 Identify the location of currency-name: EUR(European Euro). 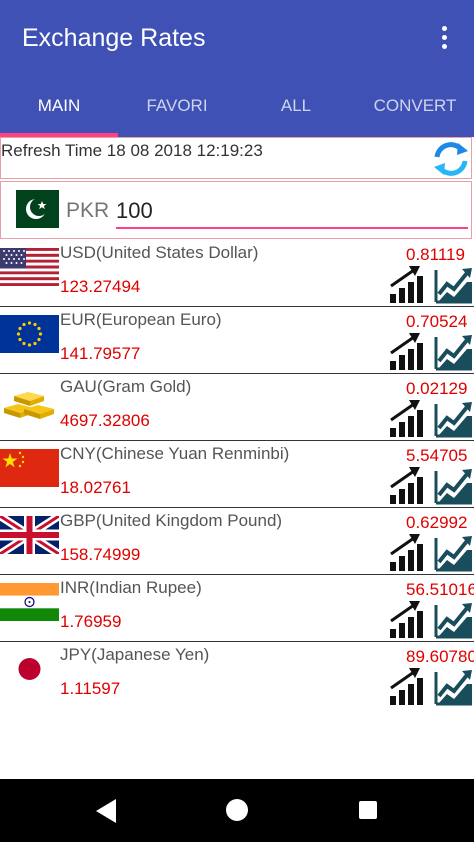
(141, 319).